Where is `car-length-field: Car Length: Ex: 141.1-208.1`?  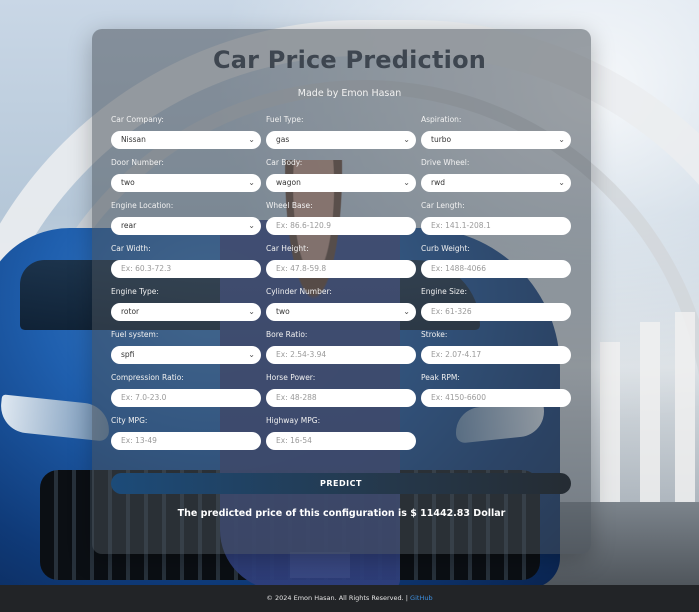
car-length-field: Car Length: Ex: 141.1-208.1 is located at coordinates (496, 218).